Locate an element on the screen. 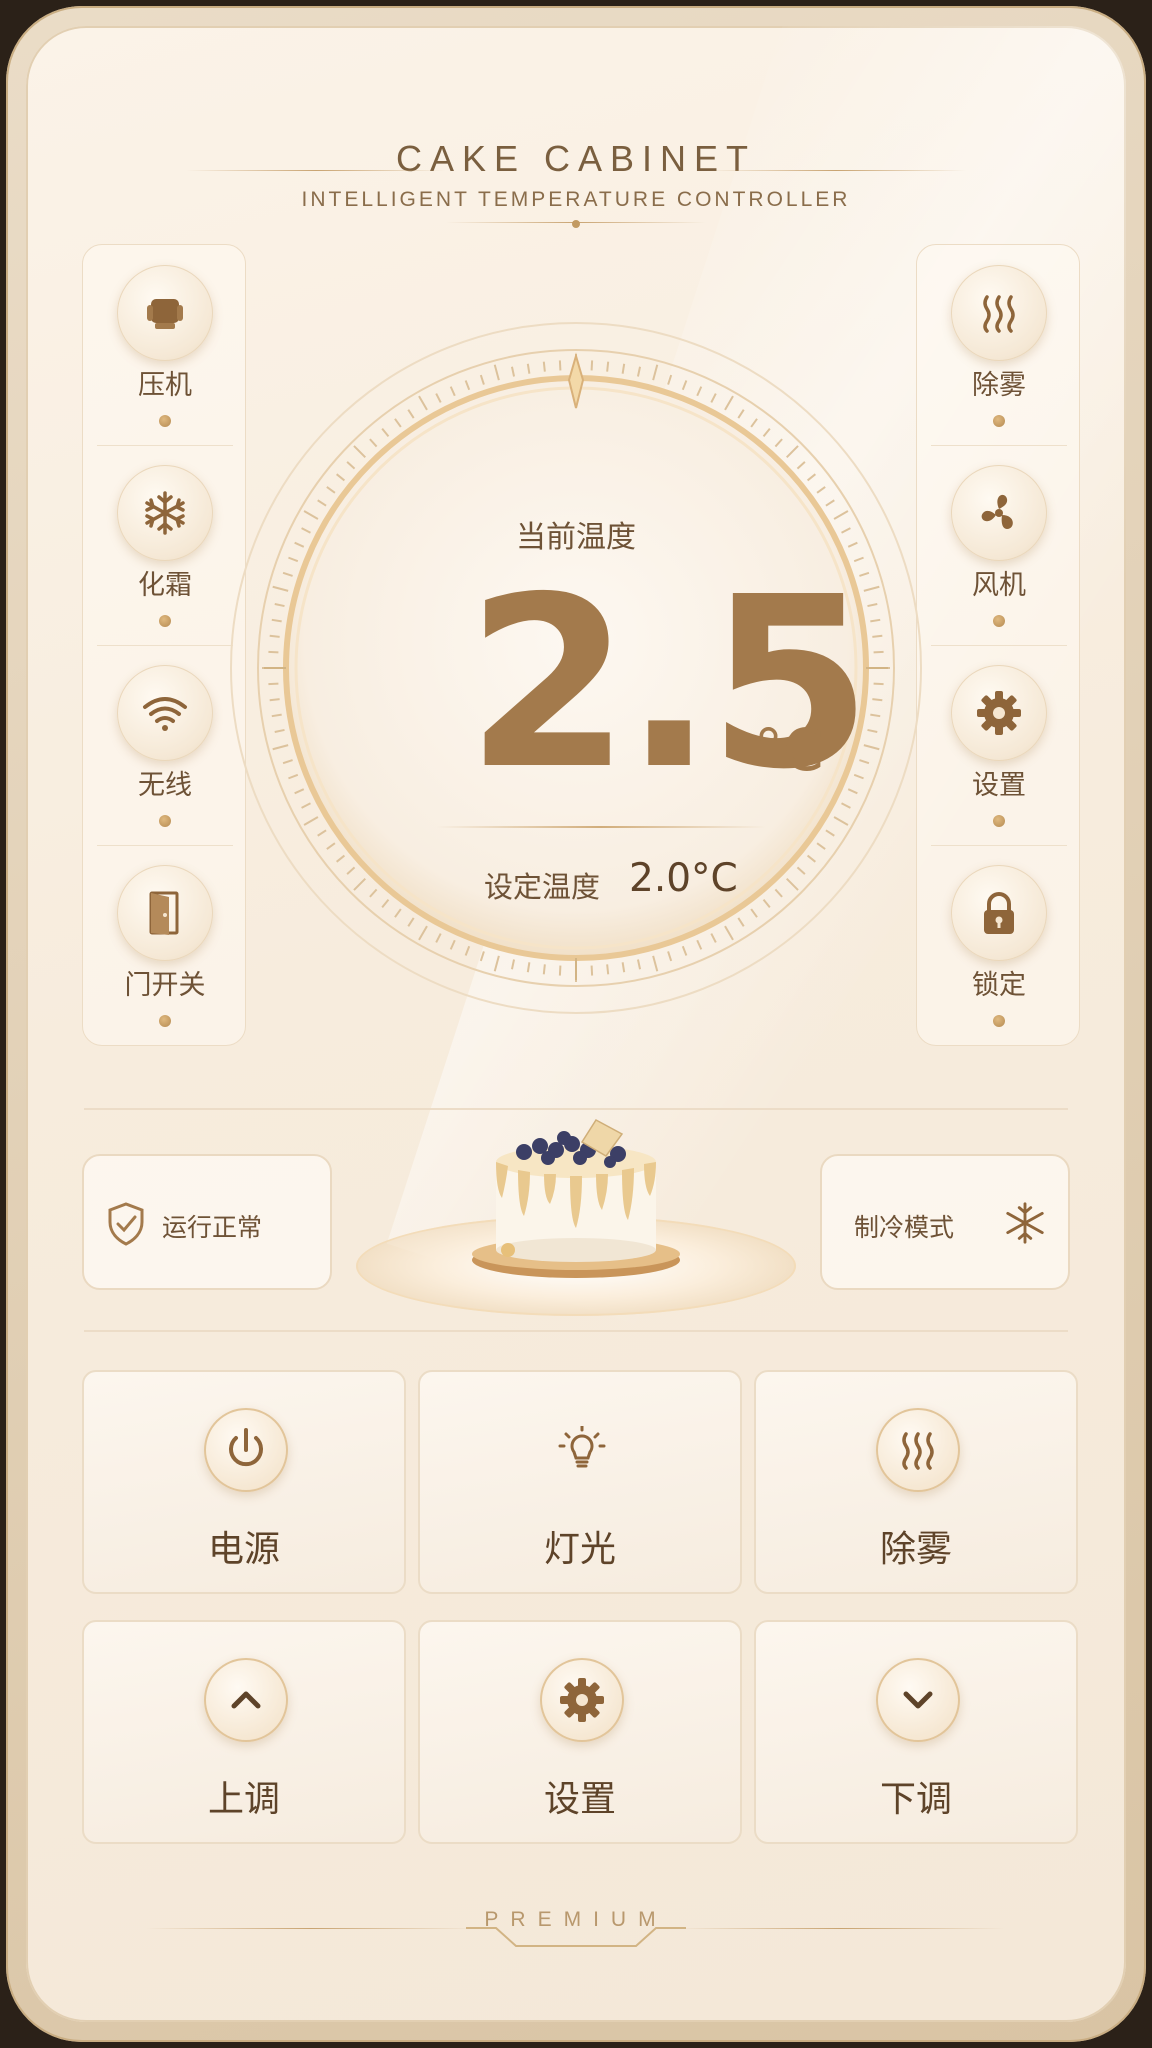 The width and height of the screenshot is (1152, 2048). set-temp-label: 设定温度 is located at coordinates (542, 887).